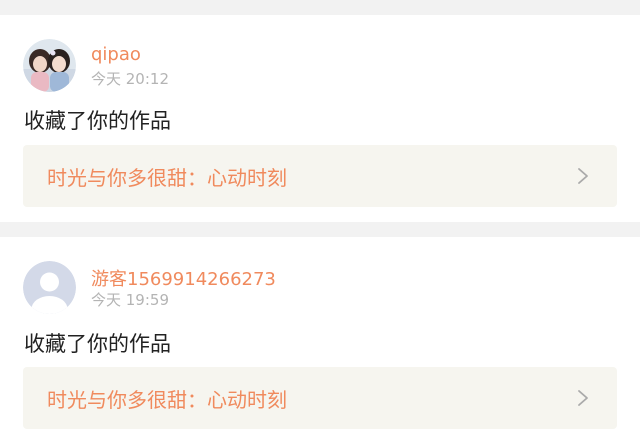 This screenshot has width=640, height=446. I want to click on timestamp: 今天 19:59, so click(130, 300).